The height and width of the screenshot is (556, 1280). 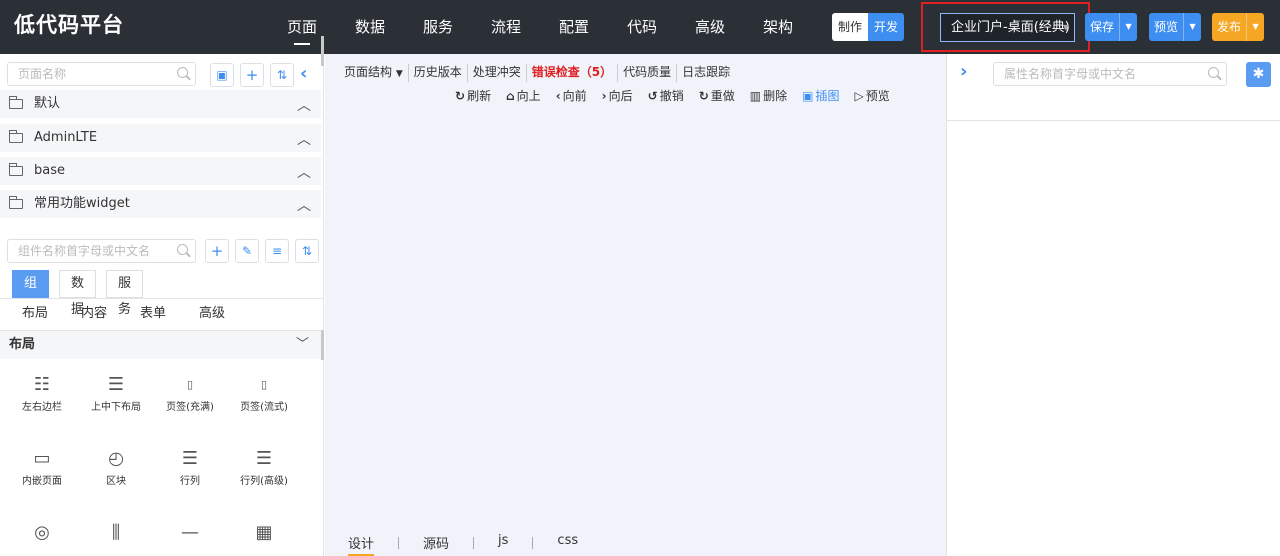 I want to click on add-component-icon: +, so click(x=217, y=251).